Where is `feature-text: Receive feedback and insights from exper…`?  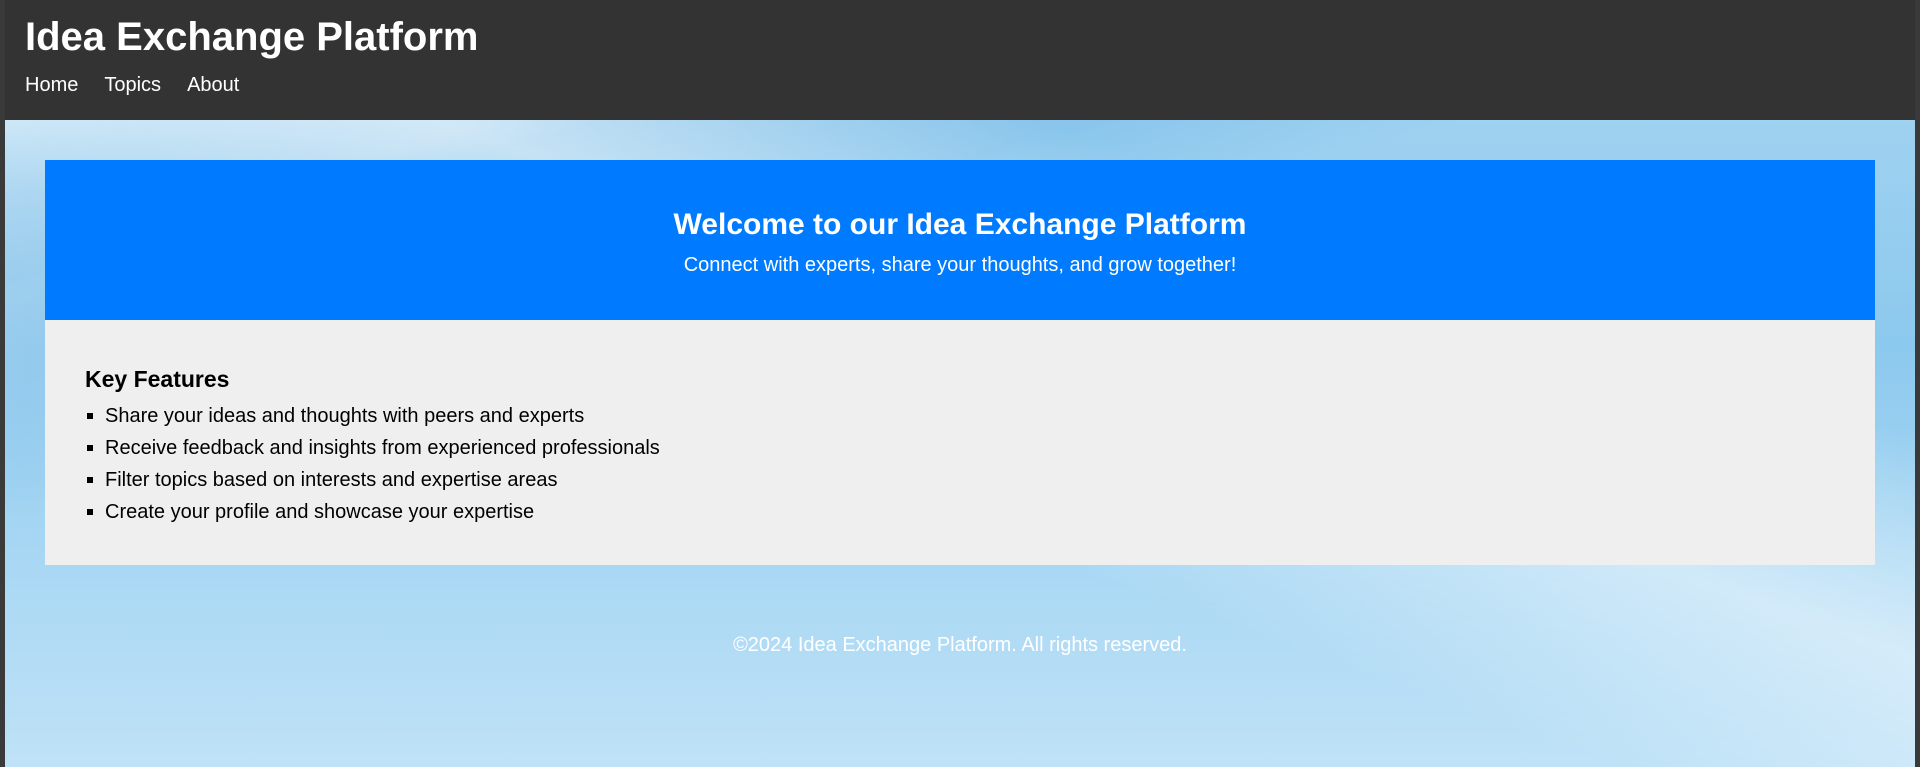
feature-text: Receive feedback and insights from exper… is located at coordinates (382, 448).